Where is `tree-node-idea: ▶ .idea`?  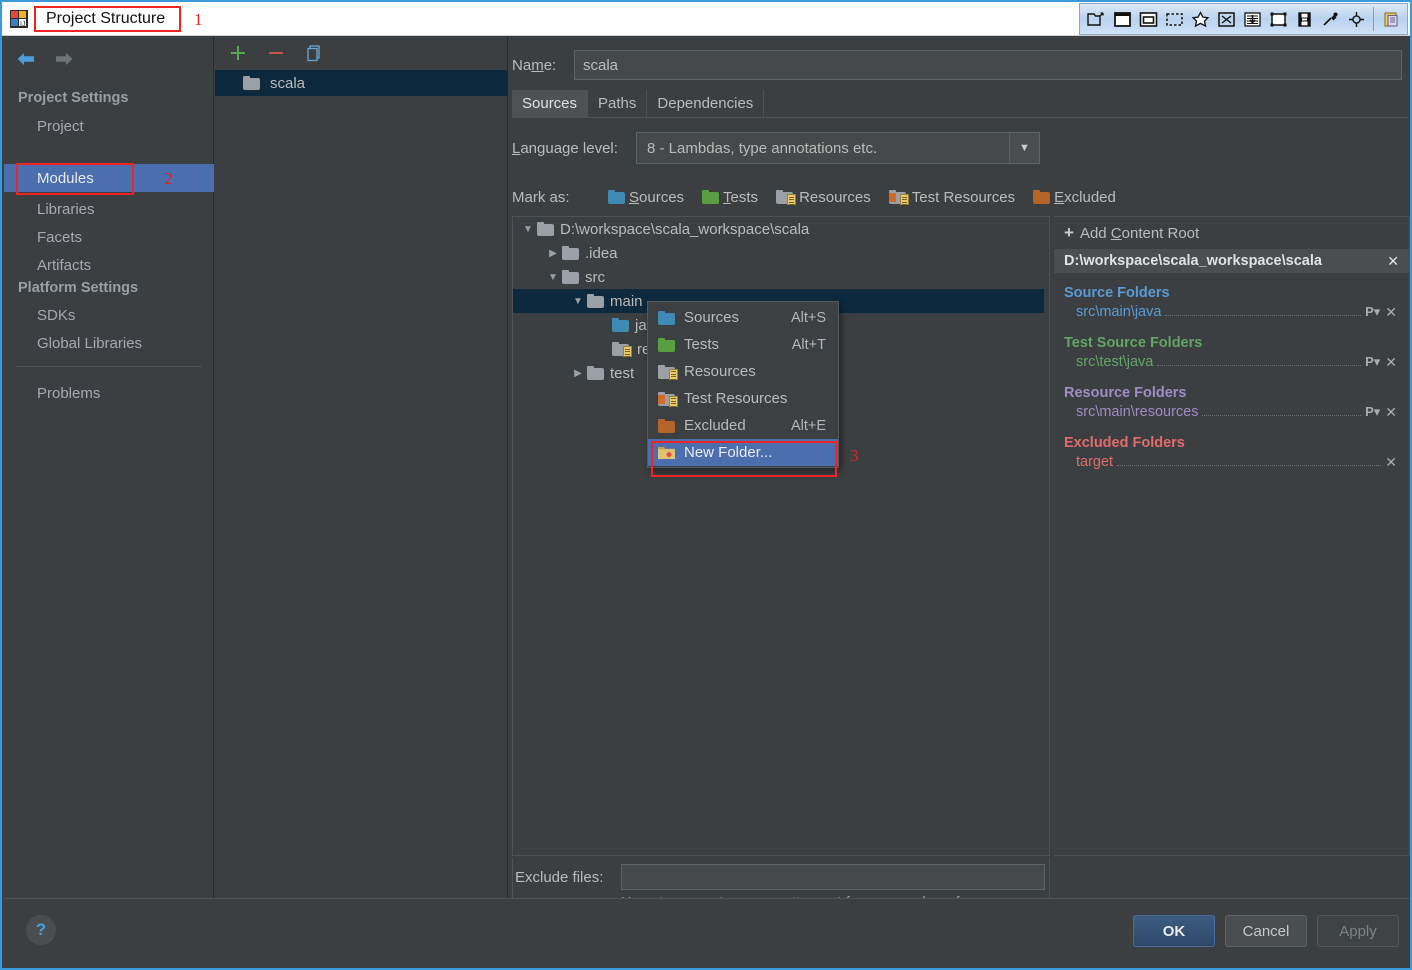
tree-node-idea: ▶ .idea is located at coordinates (781, 253).